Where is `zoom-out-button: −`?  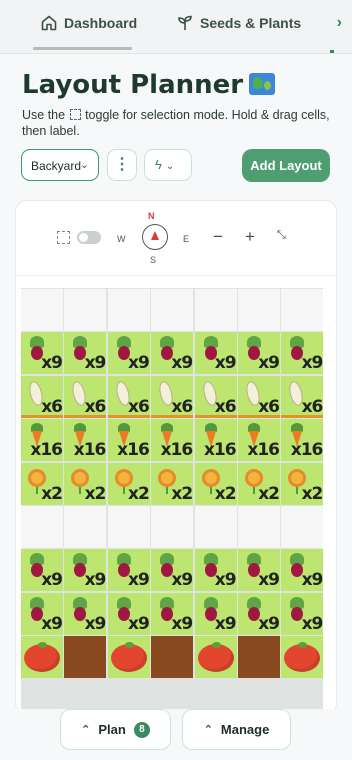 zoom-out-button: − is located at coordinates (218, 237).